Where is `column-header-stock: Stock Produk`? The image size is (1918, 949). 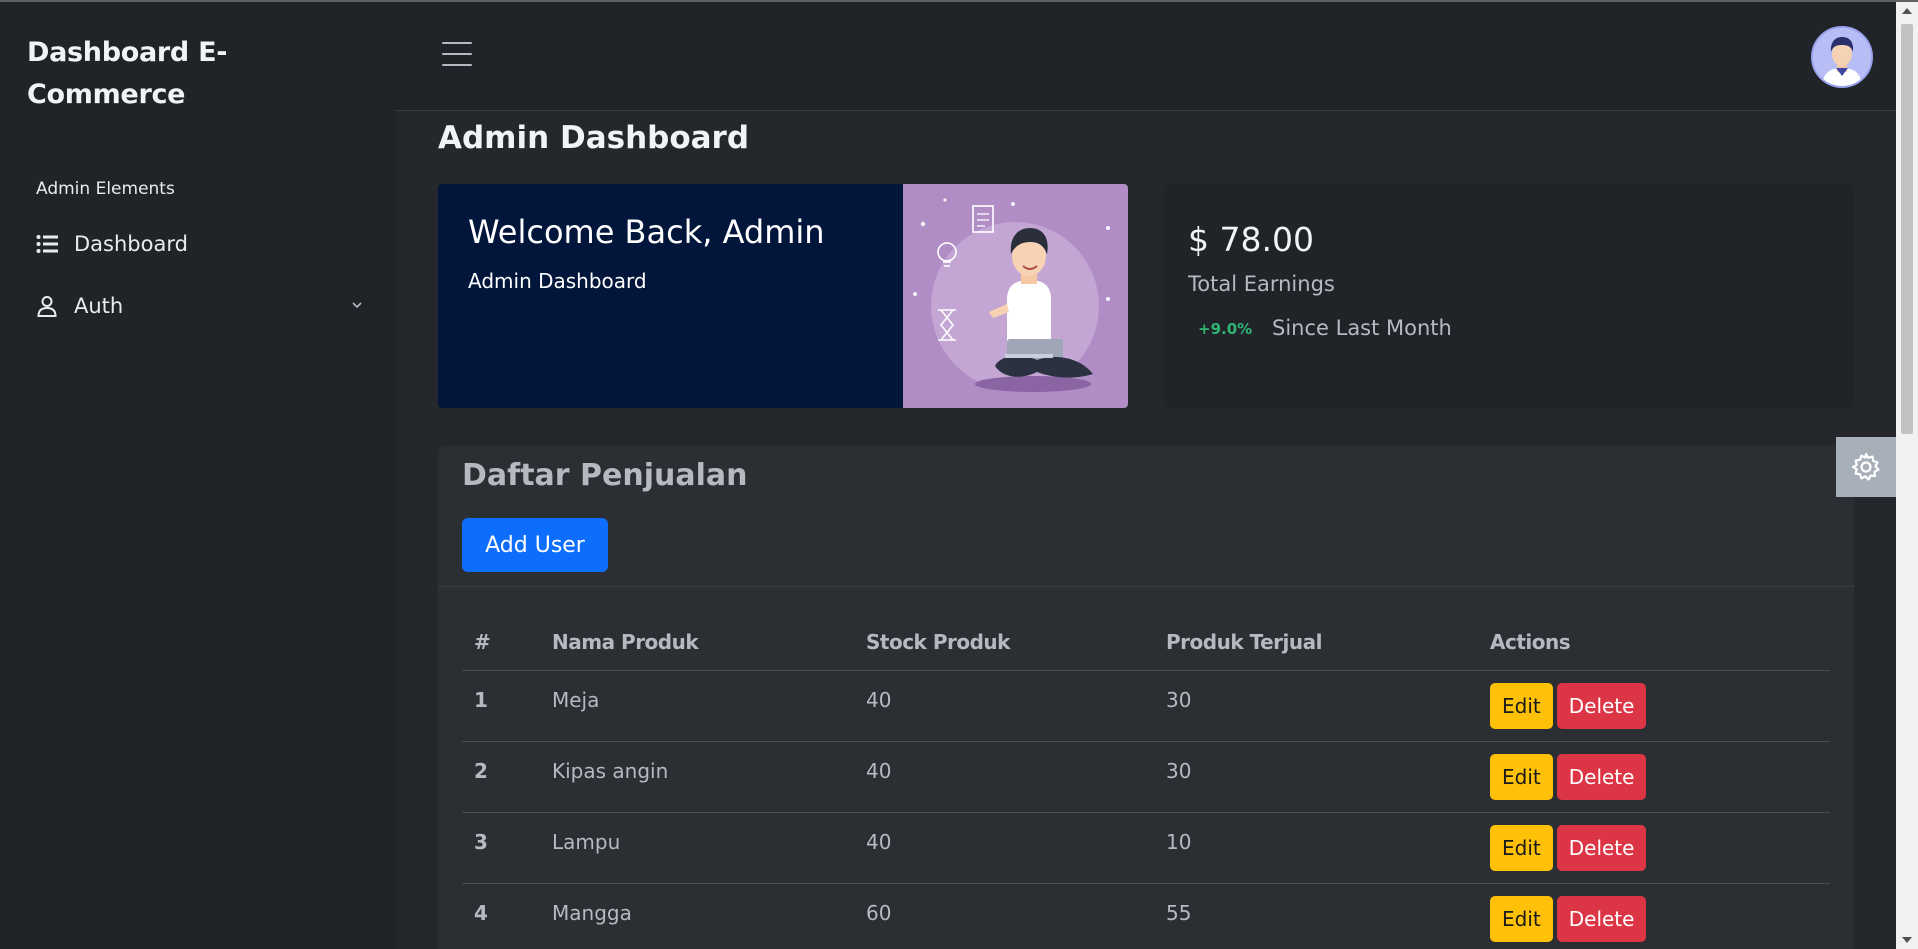 column-header-stock: Stock Produk is located at coordinates (1004, 642).